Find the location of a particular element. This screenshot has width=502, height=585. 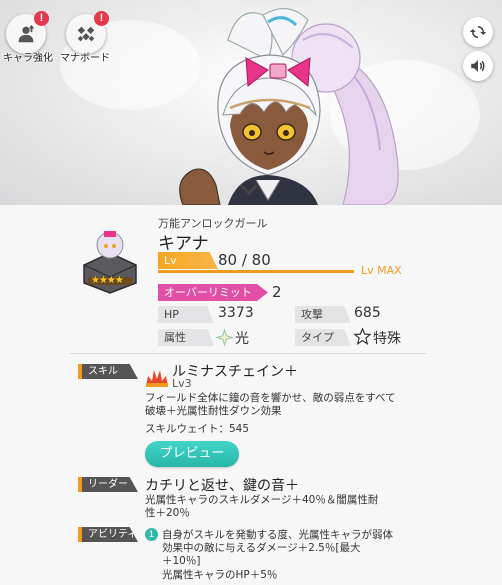

type-label: タイプ is located at coordinates (323, 337).